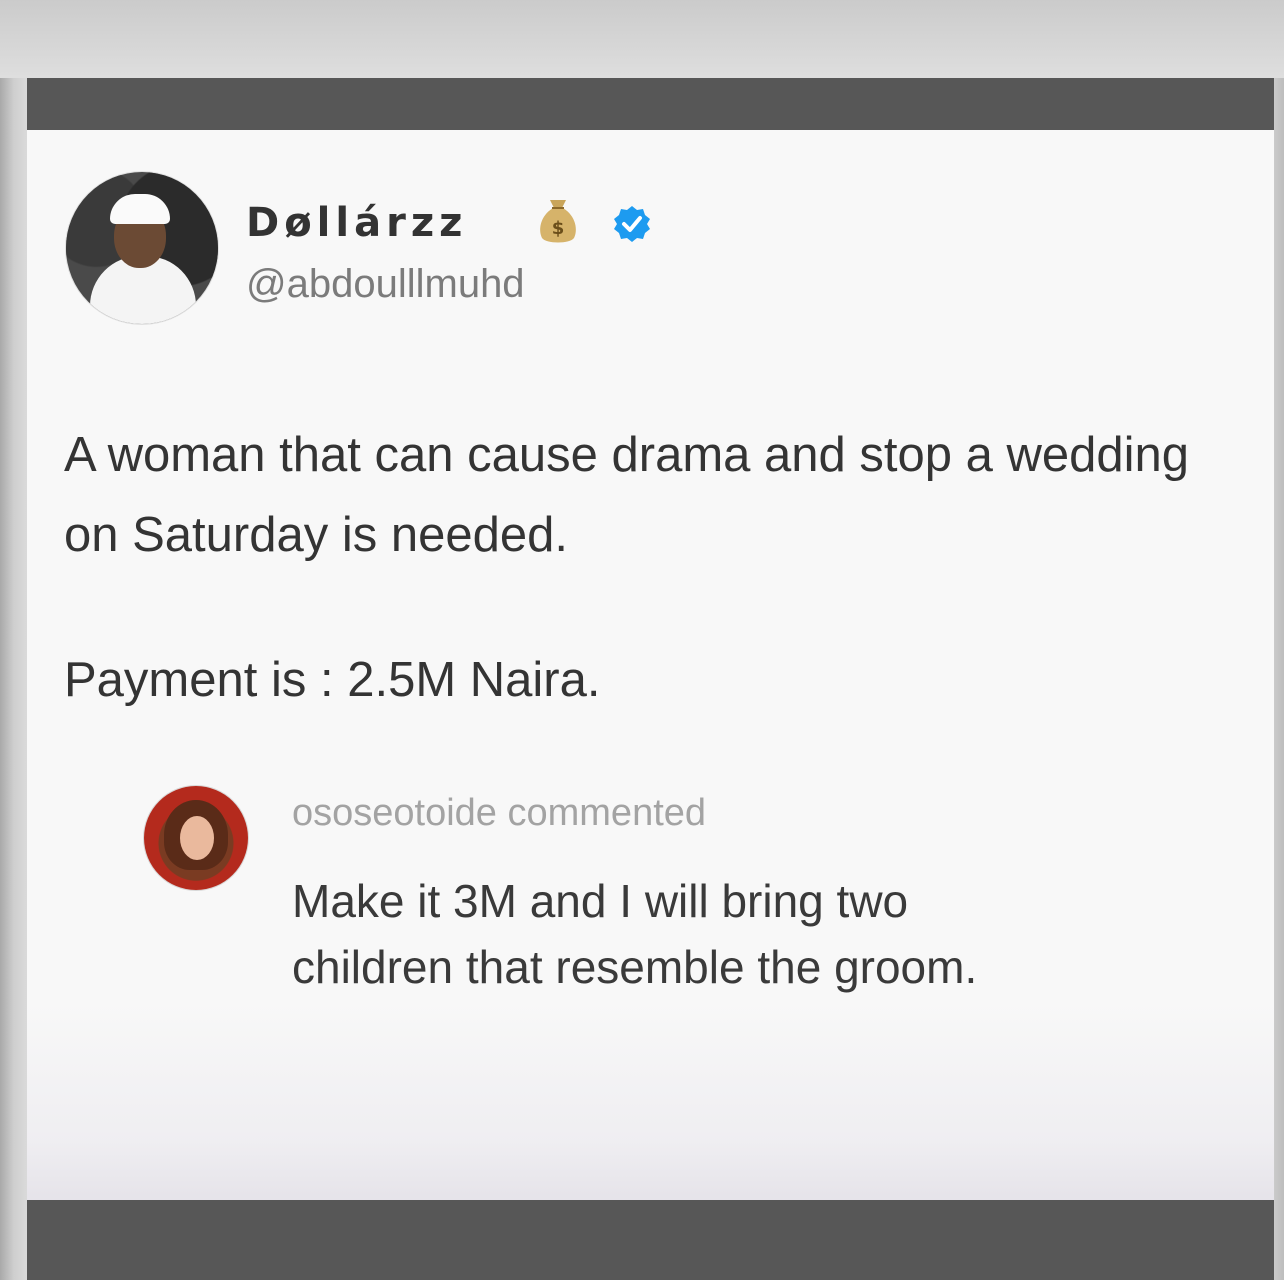  I want to click on commenter-avatar, so click(196, 838).